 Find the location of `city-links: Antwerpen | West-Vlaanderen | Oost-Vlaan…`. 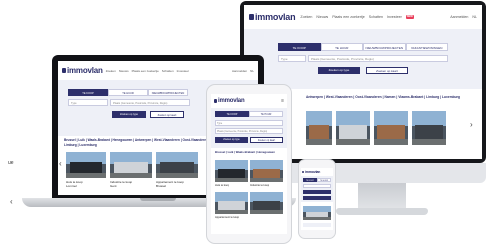

city-links: Antwerpen | West-Vlaanderen | Oost-Vlaan… is located at coordinates (383, 97).